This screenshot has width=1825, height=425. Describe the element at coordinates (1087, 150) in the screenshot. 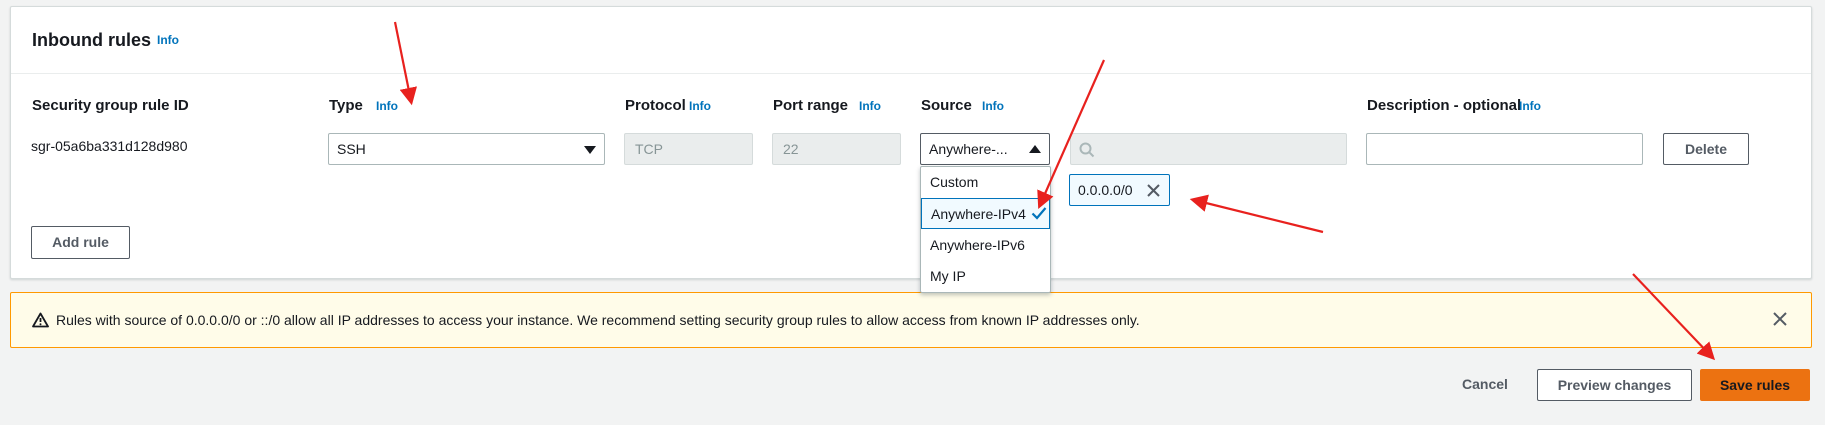

I see `search-icon` at that location.